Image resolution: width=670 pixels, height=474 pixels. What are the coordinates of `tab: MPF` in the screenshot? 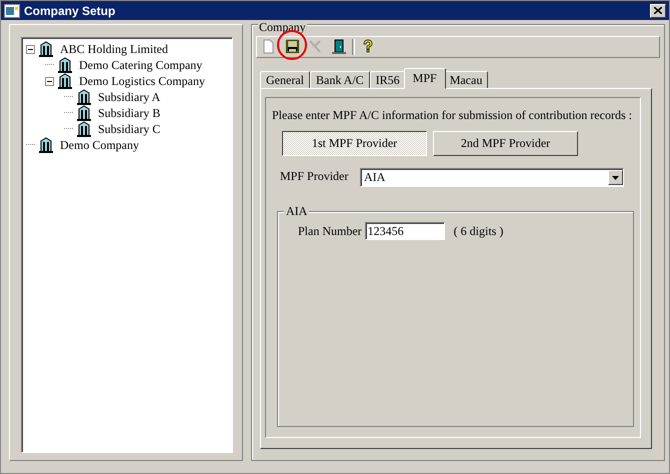 It's located at (425, 78).